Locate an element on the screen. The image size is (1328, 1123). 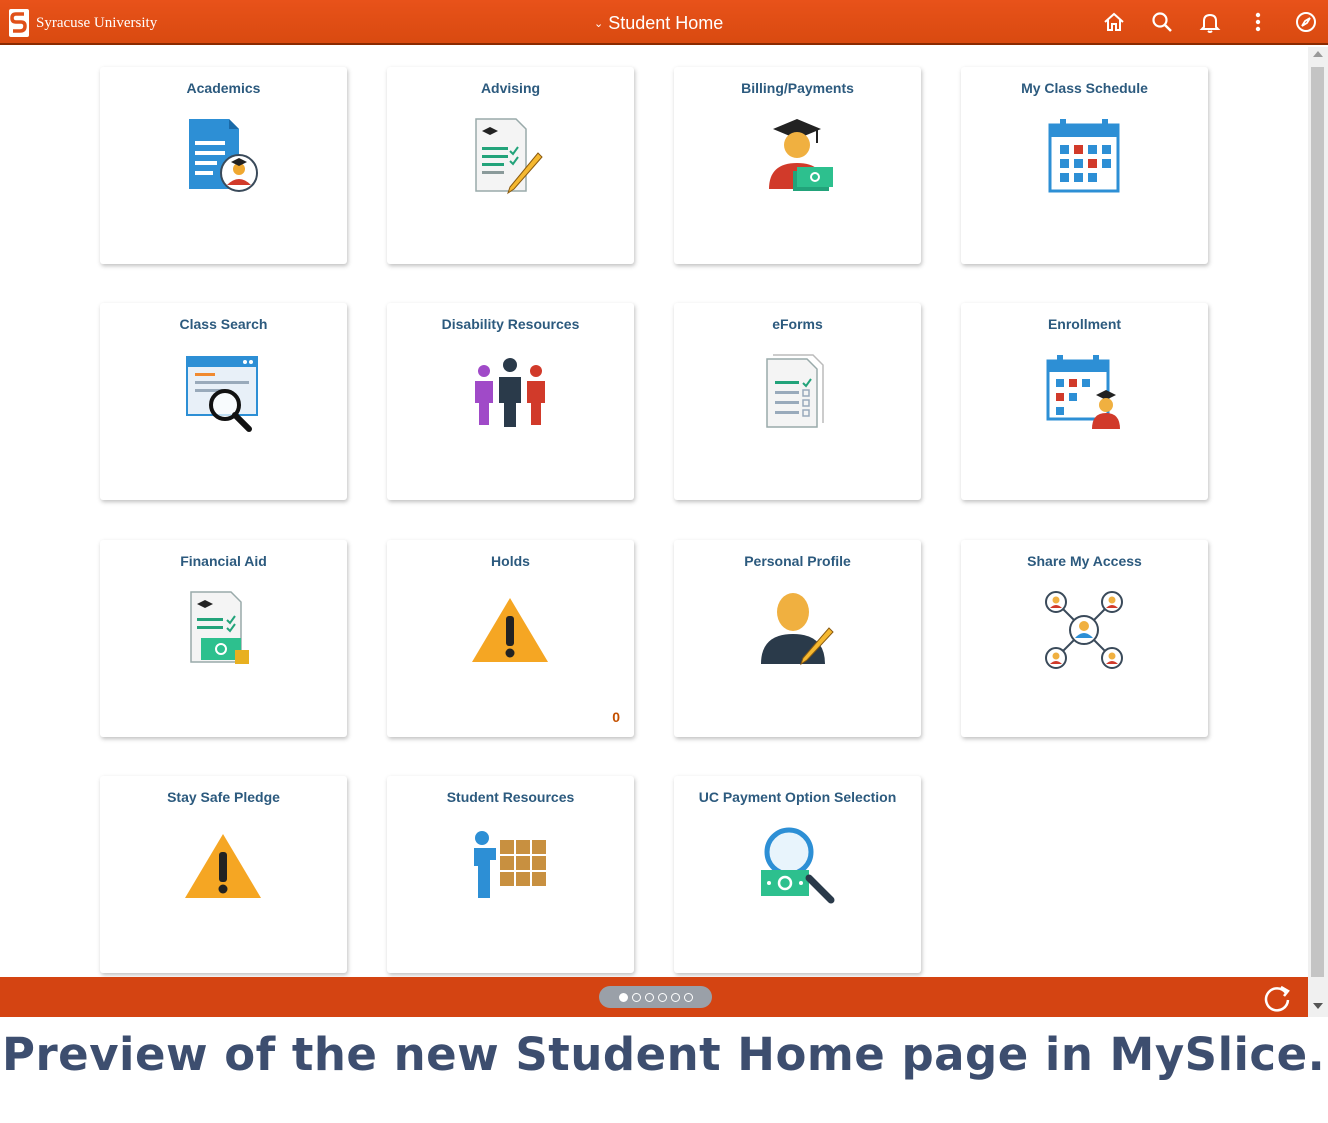
footer-bar is located at coordinates (654, 997).